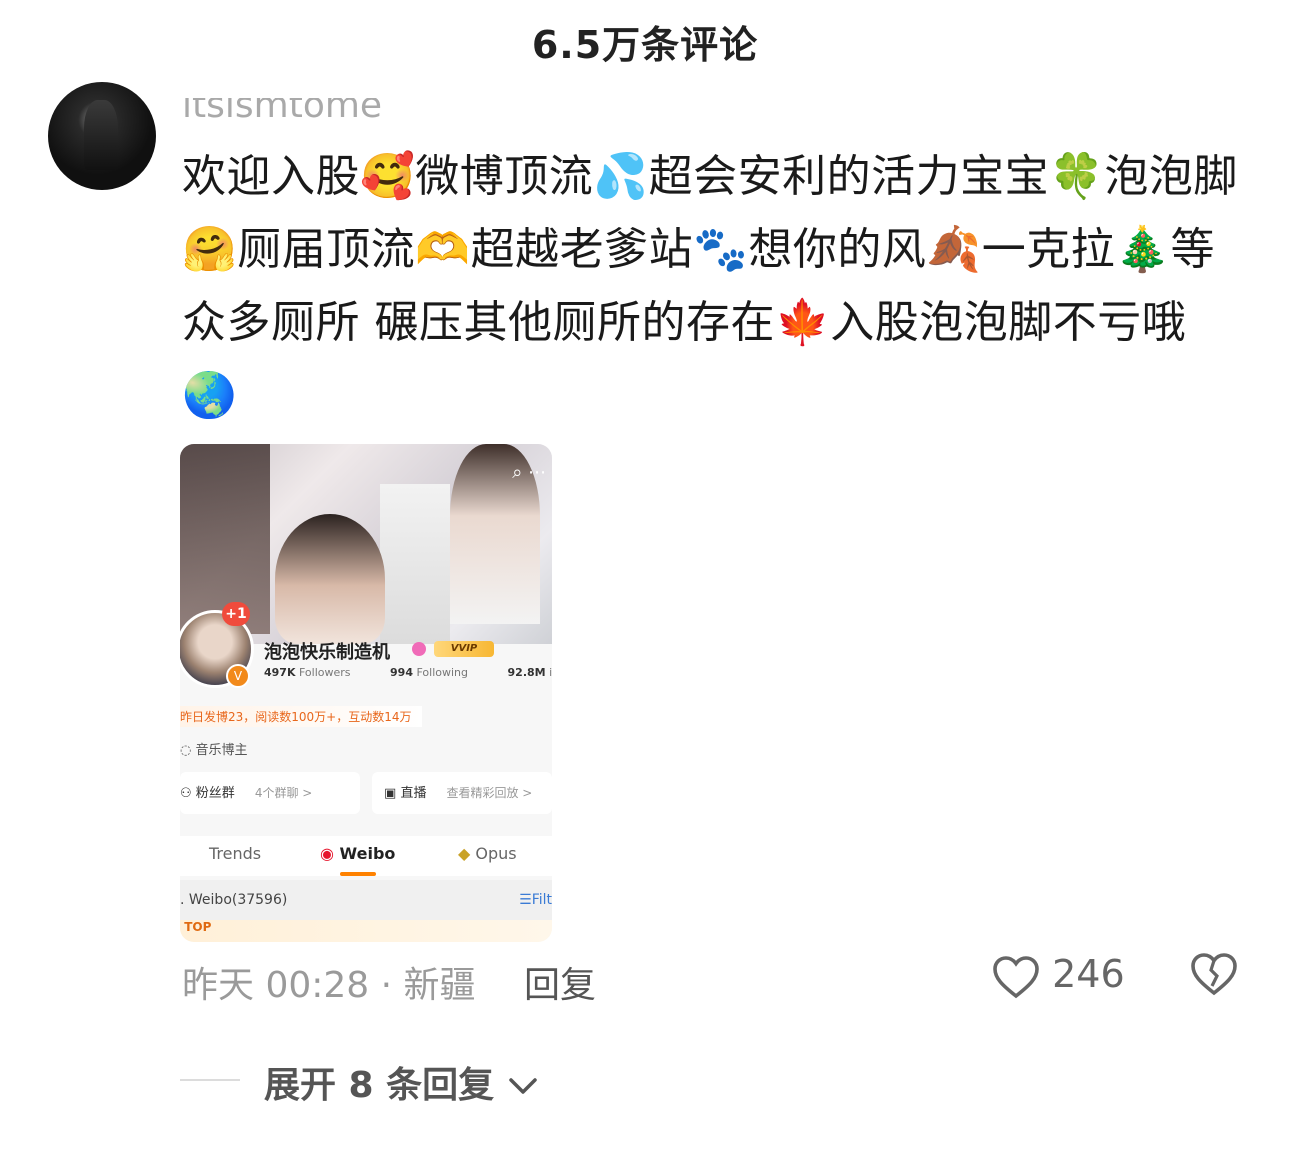 This screenshot has height=1152, width=1290. What do you see at coordinates (1077, 176) in the screenshot?
I see `clover-emoji-icon: 🍀` at bounding box center [1077, 176].